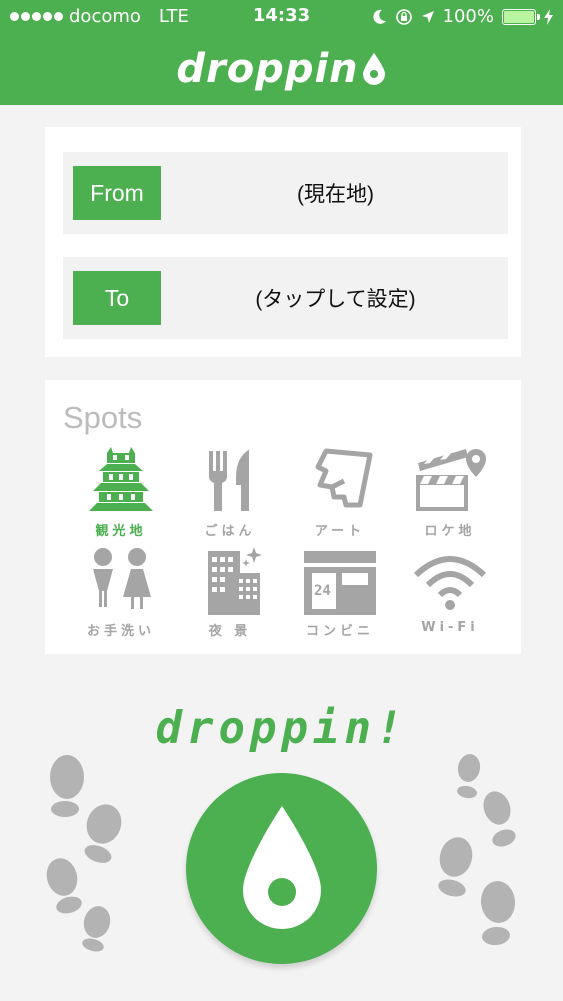 This screenshot has width=563, height=1001. I want to click on from-row: From (現在地), so click(285, 193).